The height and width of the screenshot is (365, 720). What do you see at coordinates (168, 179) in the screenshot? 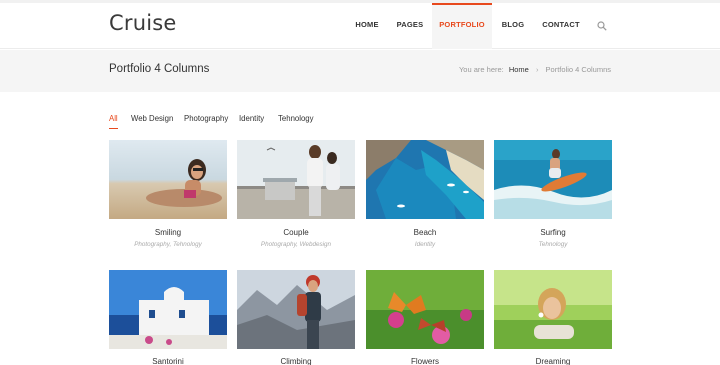
I see `portfolio-image-smiling` at bounding box center [168, 179].